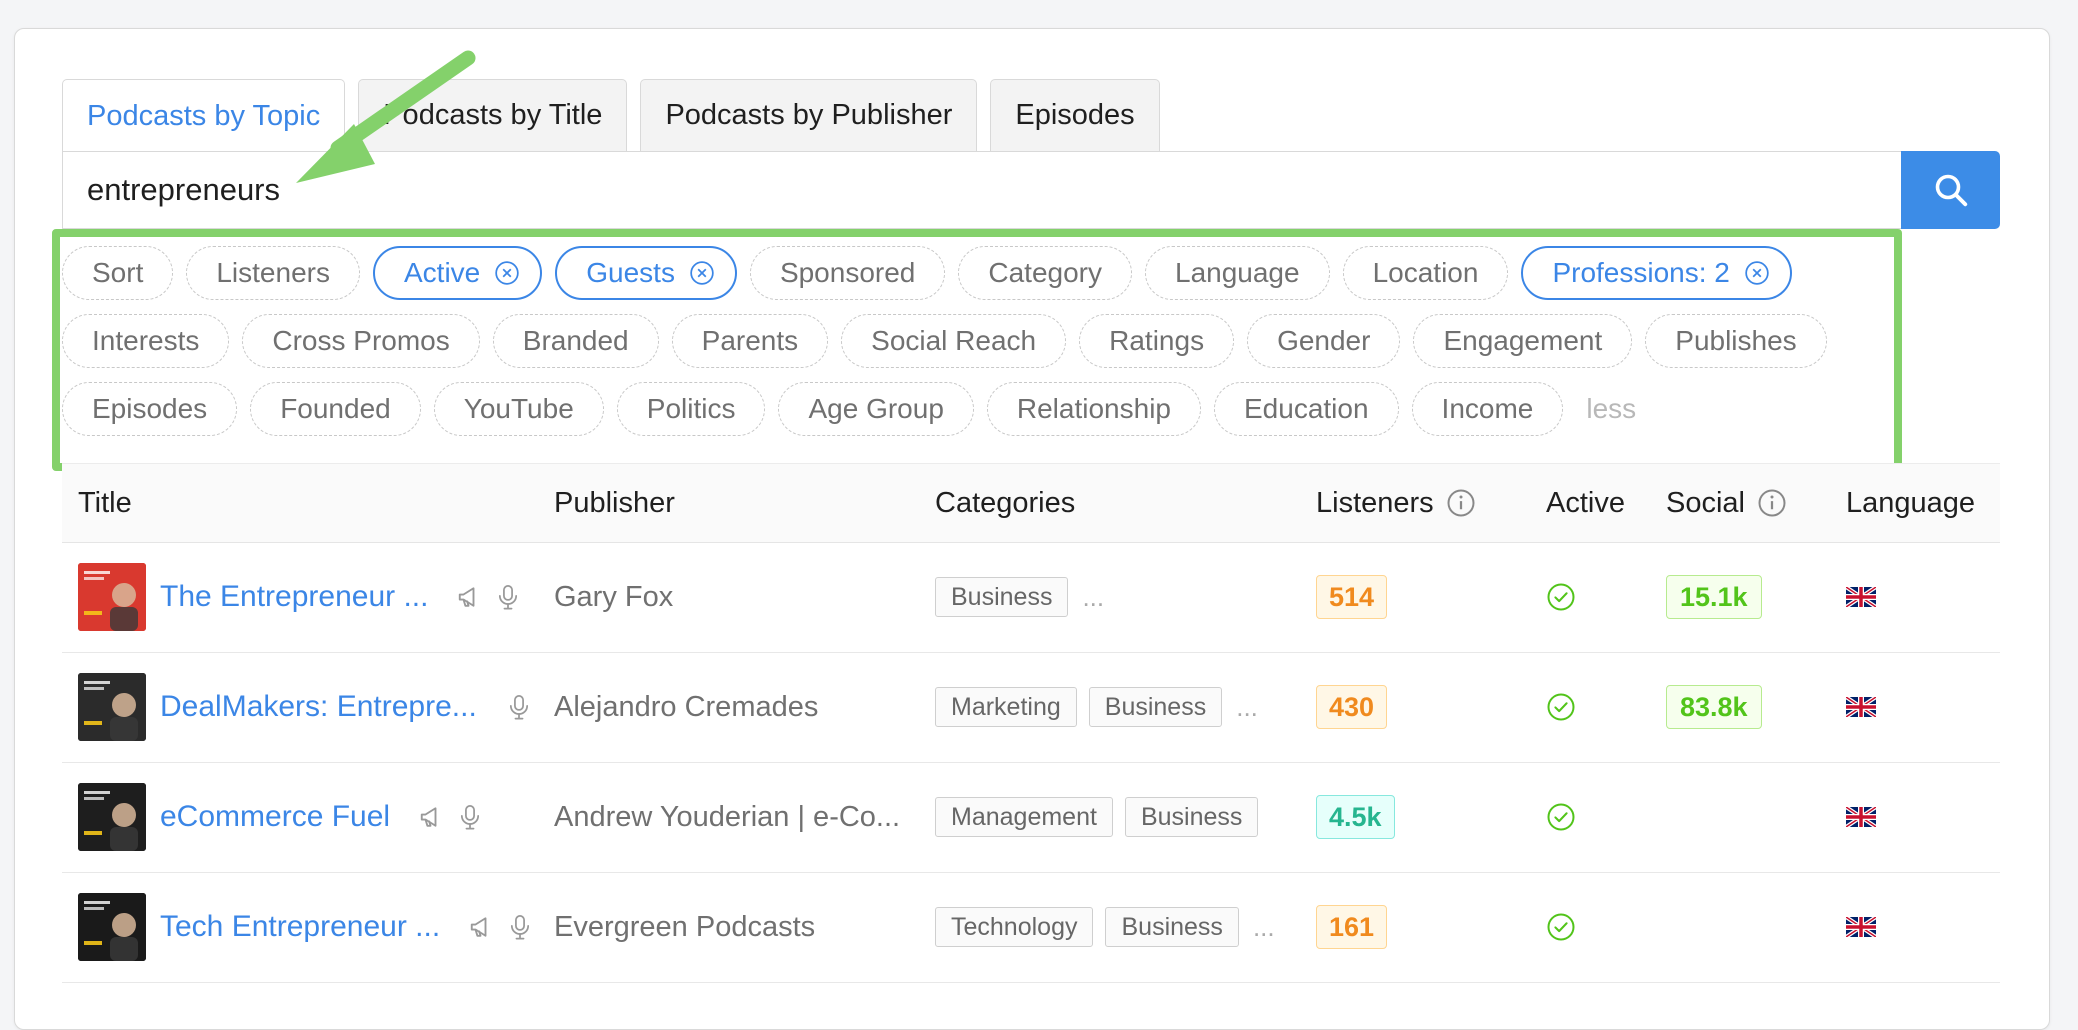 This screenshot has width=2078, height=1030. What do you see at coordinates (1075, 115) in the screenshot?
I see `tab-episodes: Episodes` at bounding box center [1075, 115].